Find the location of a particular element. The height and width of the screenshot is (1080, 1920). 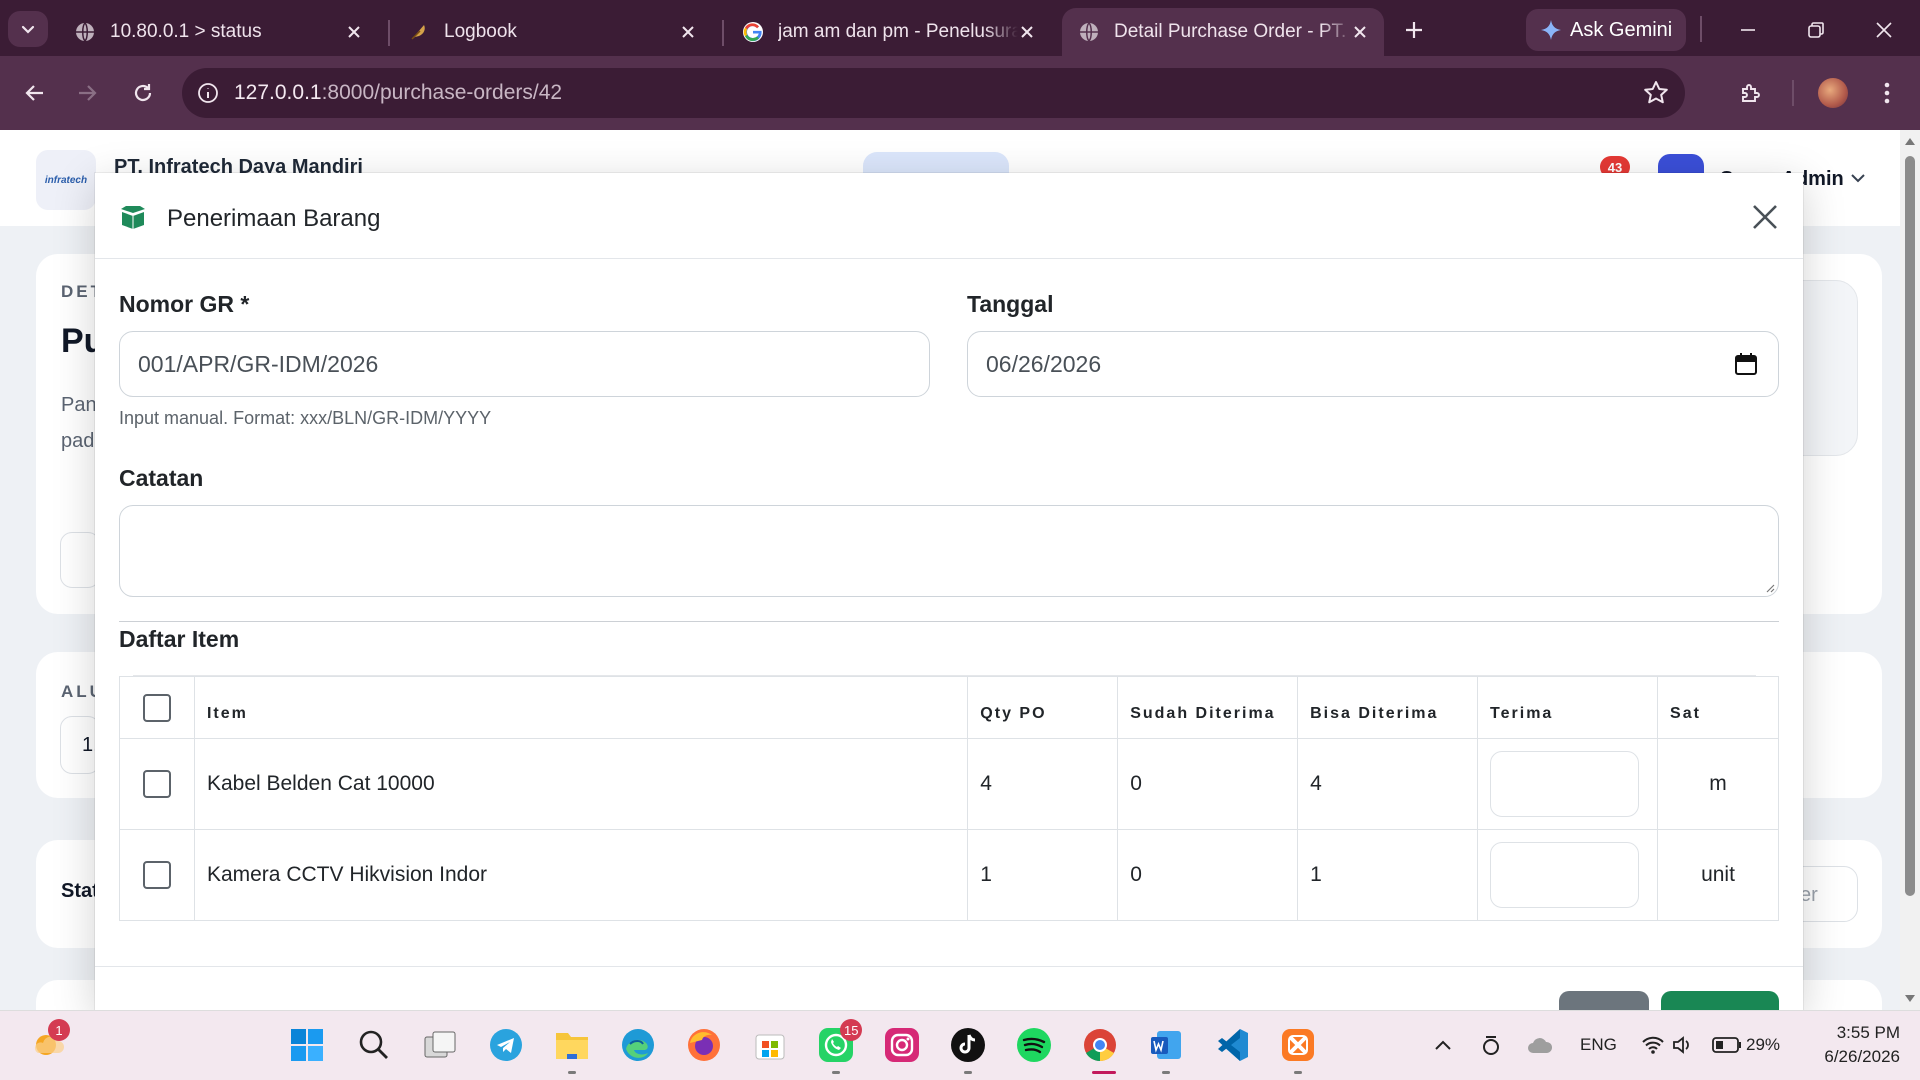

row-select-cell is located at coordinates (157, 784).